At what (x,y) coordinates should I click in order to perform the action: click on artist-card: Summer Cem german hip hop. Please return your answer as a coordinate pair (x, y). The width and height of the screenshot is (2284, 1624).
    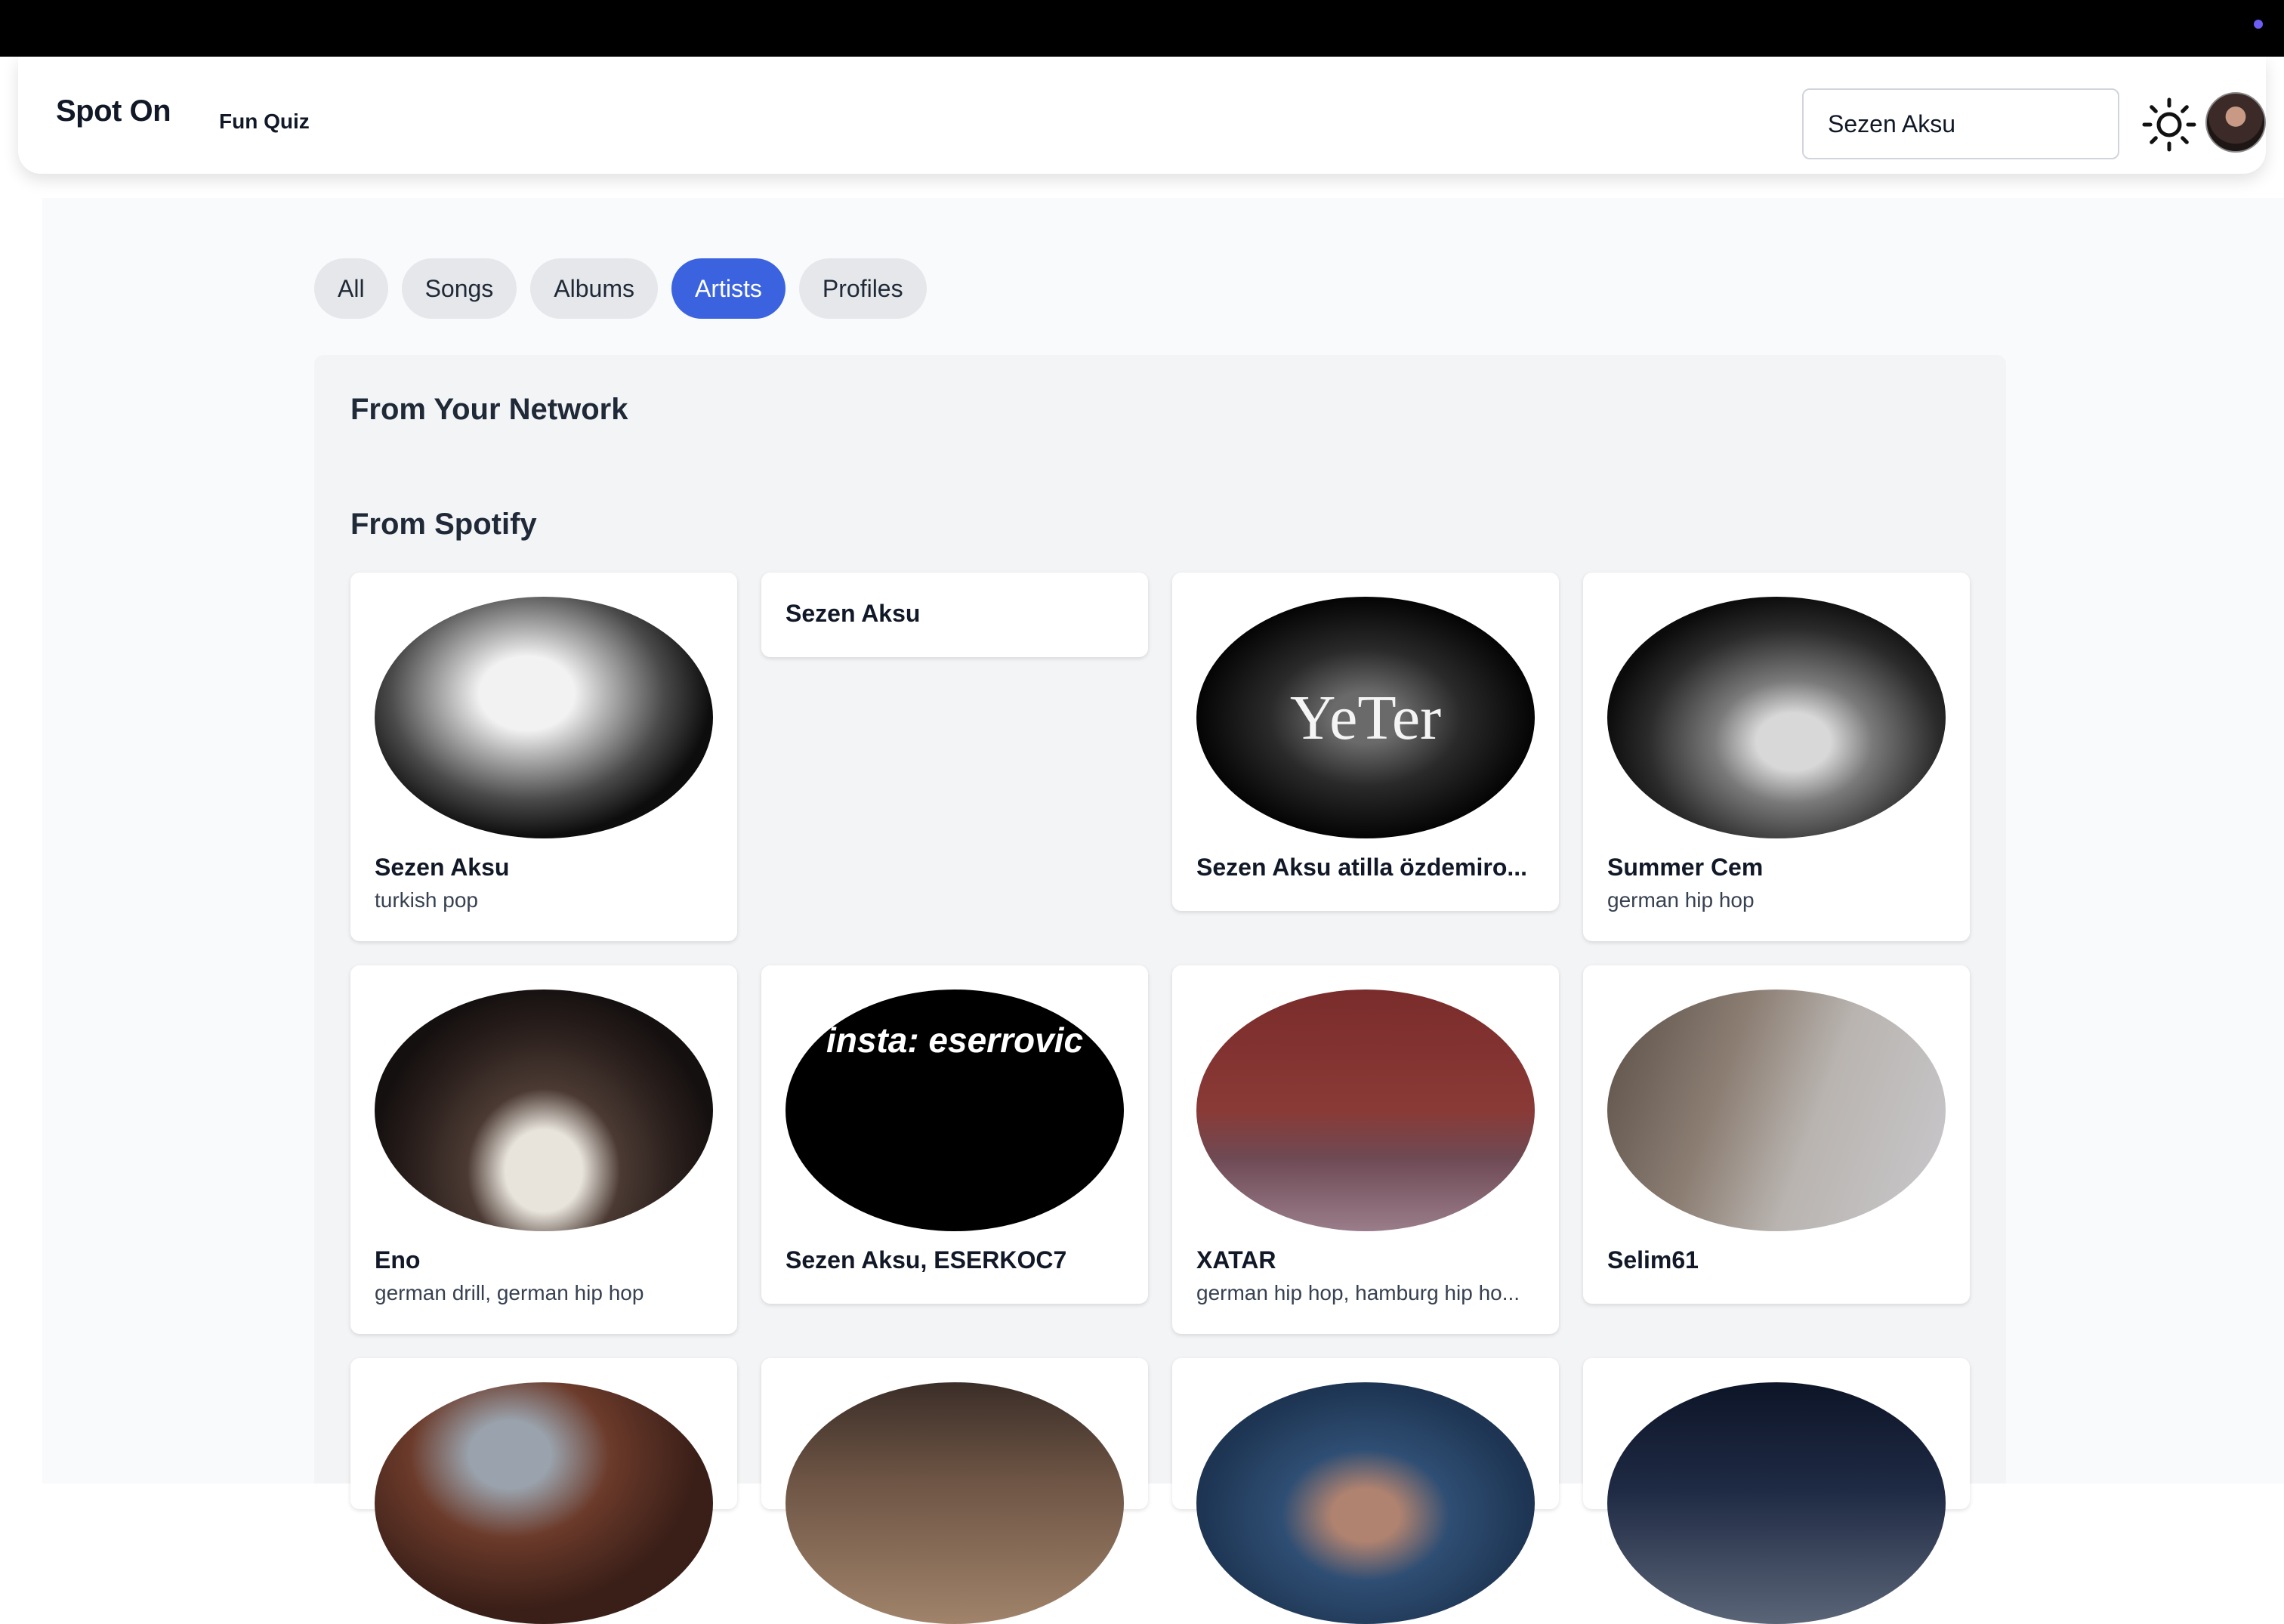
    Looking at the image, I should click on (1776, 757).